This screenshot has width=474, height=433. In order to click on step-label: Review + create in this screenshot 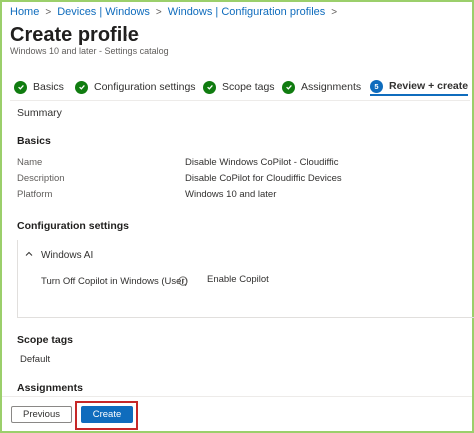, I will do `click(429, 86)`.